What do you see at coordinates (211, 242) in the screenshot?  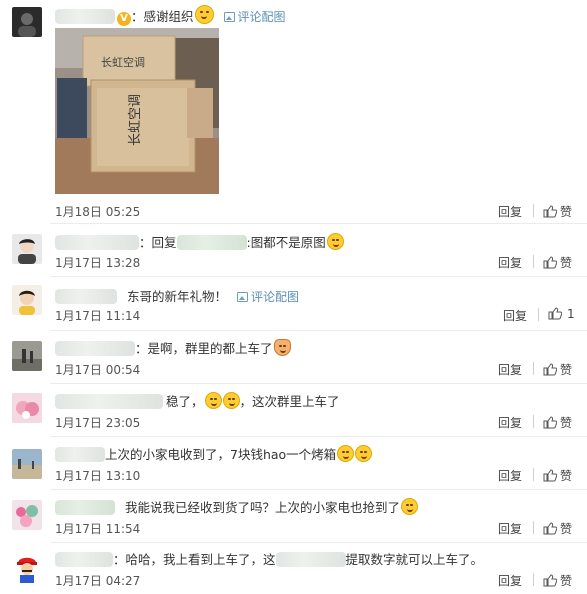 I see `reply-target-username` at bounding box center [211, 242].